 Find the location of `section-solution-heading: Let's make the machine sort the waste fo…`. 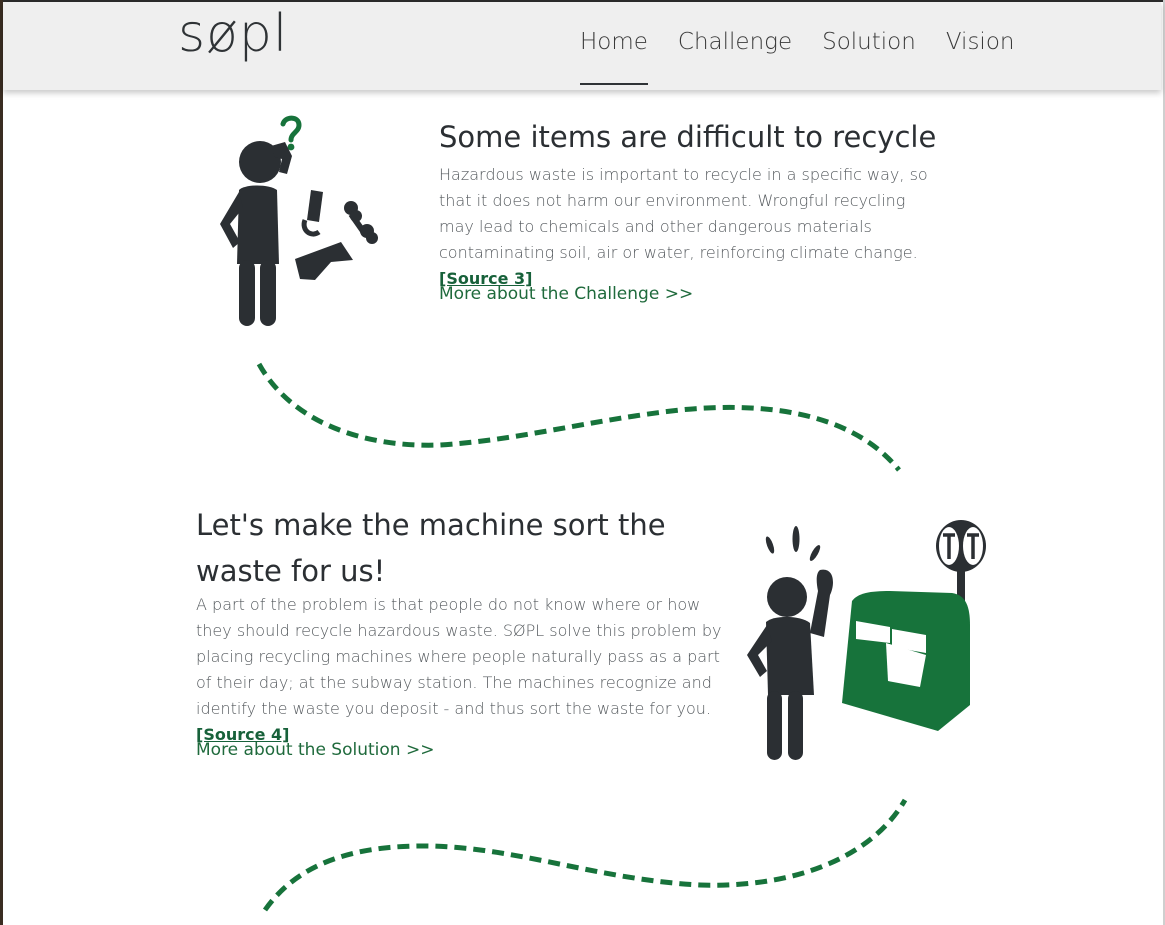

section-solution-heading: Let's make the machine sort the waste fo… is located at coordinates (431, 548).